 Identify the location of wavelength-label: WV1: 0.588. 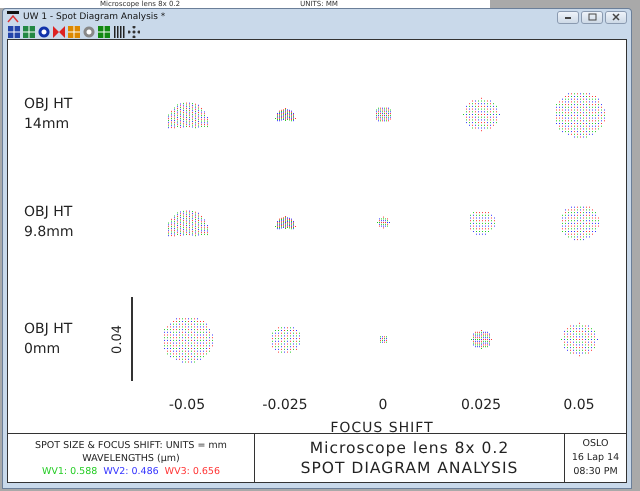
(70, 471).